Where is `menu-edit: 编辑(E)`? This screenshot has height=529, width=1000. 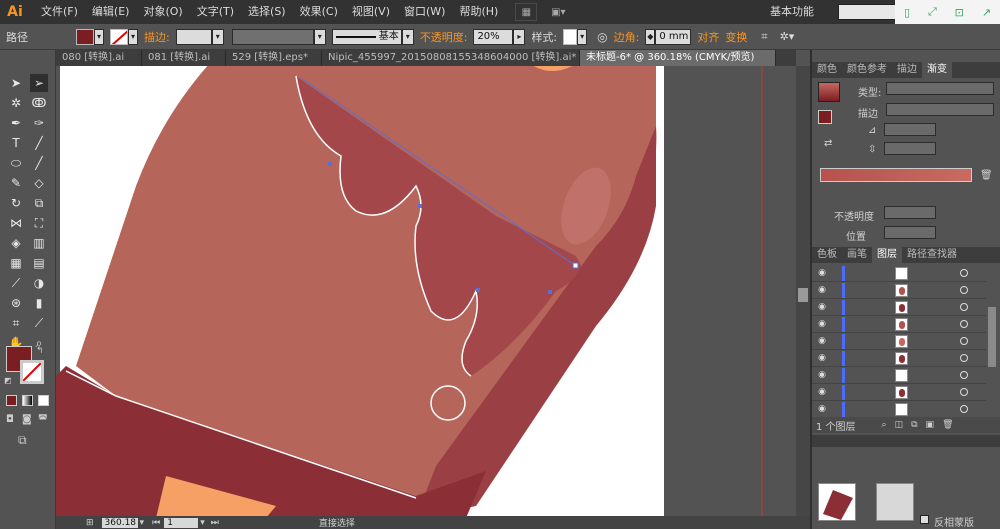
menu-edit: 编辑(E) is located at coordinates (111, 12).